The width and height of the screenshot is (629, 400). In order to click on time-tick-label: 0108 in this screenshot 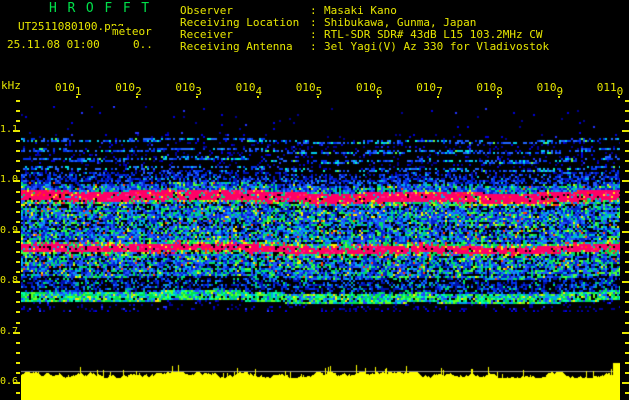, I will do `click(489, 89)`.